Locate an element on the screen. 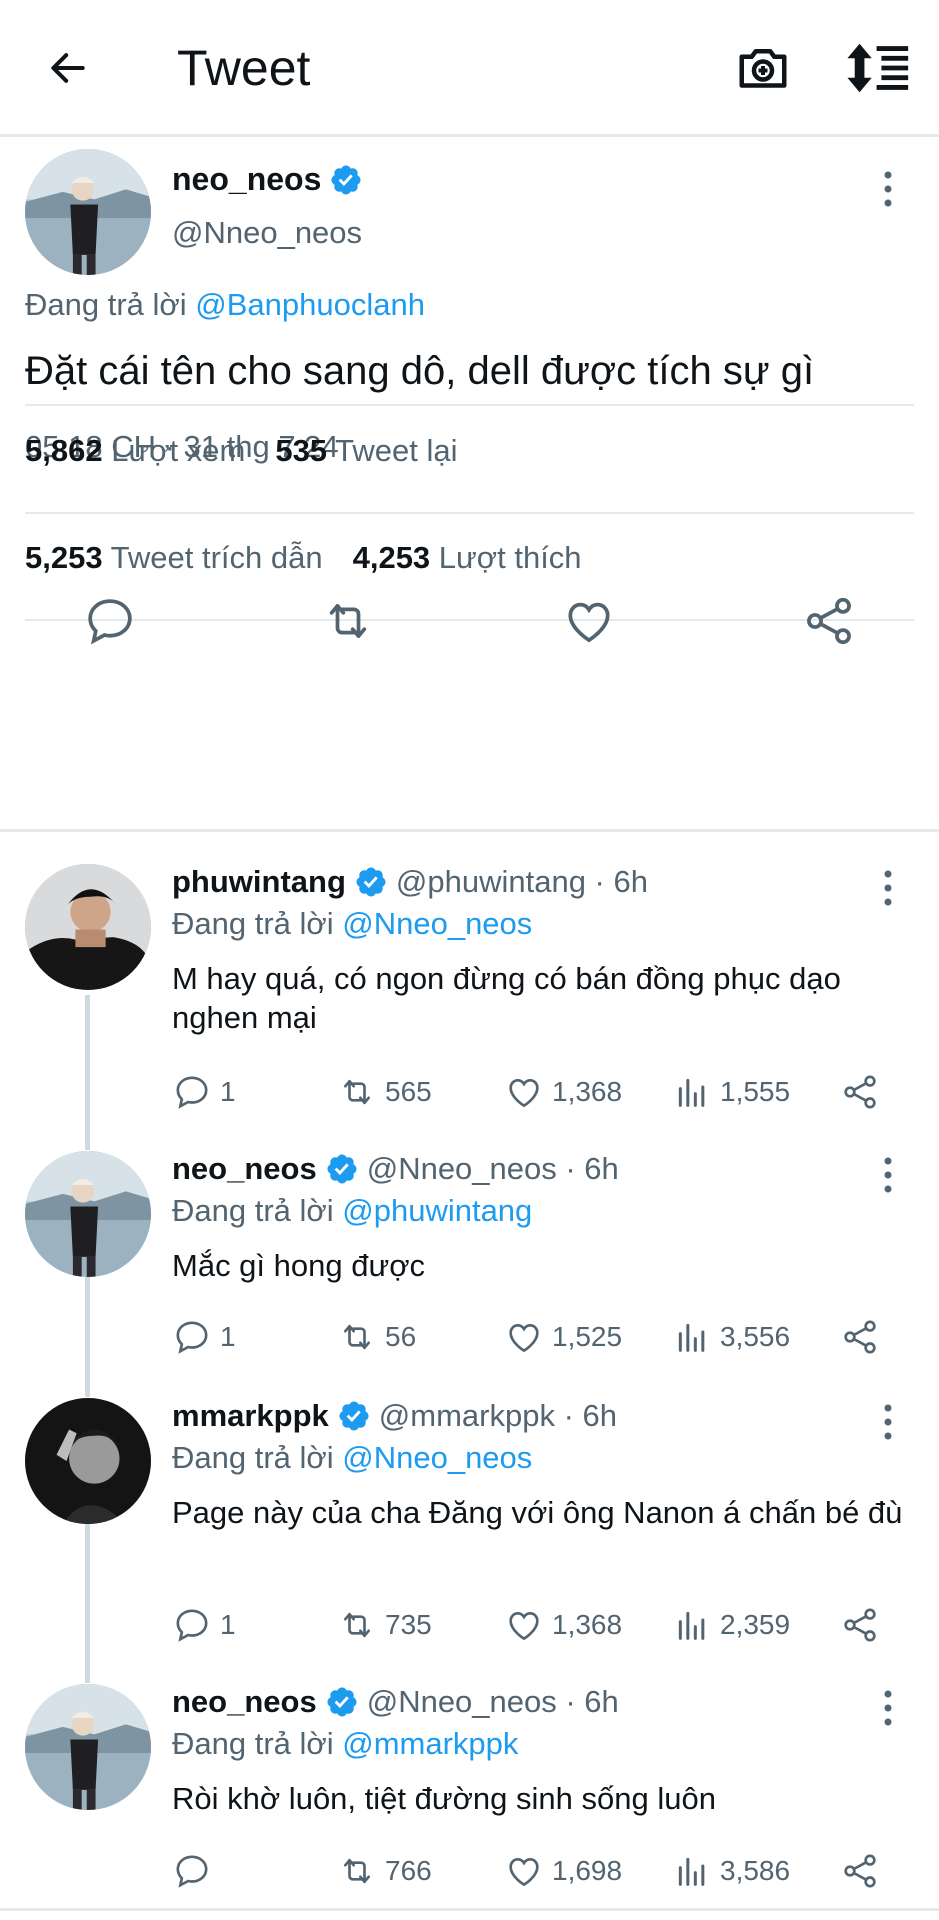  share-icon is located at coordinates (829, 621).